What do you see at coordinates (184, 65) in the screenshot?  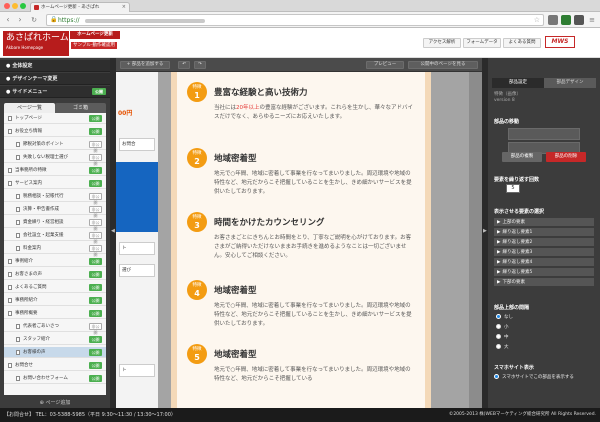 I see `undo-button: ↶` at bounding box center [184, 65].